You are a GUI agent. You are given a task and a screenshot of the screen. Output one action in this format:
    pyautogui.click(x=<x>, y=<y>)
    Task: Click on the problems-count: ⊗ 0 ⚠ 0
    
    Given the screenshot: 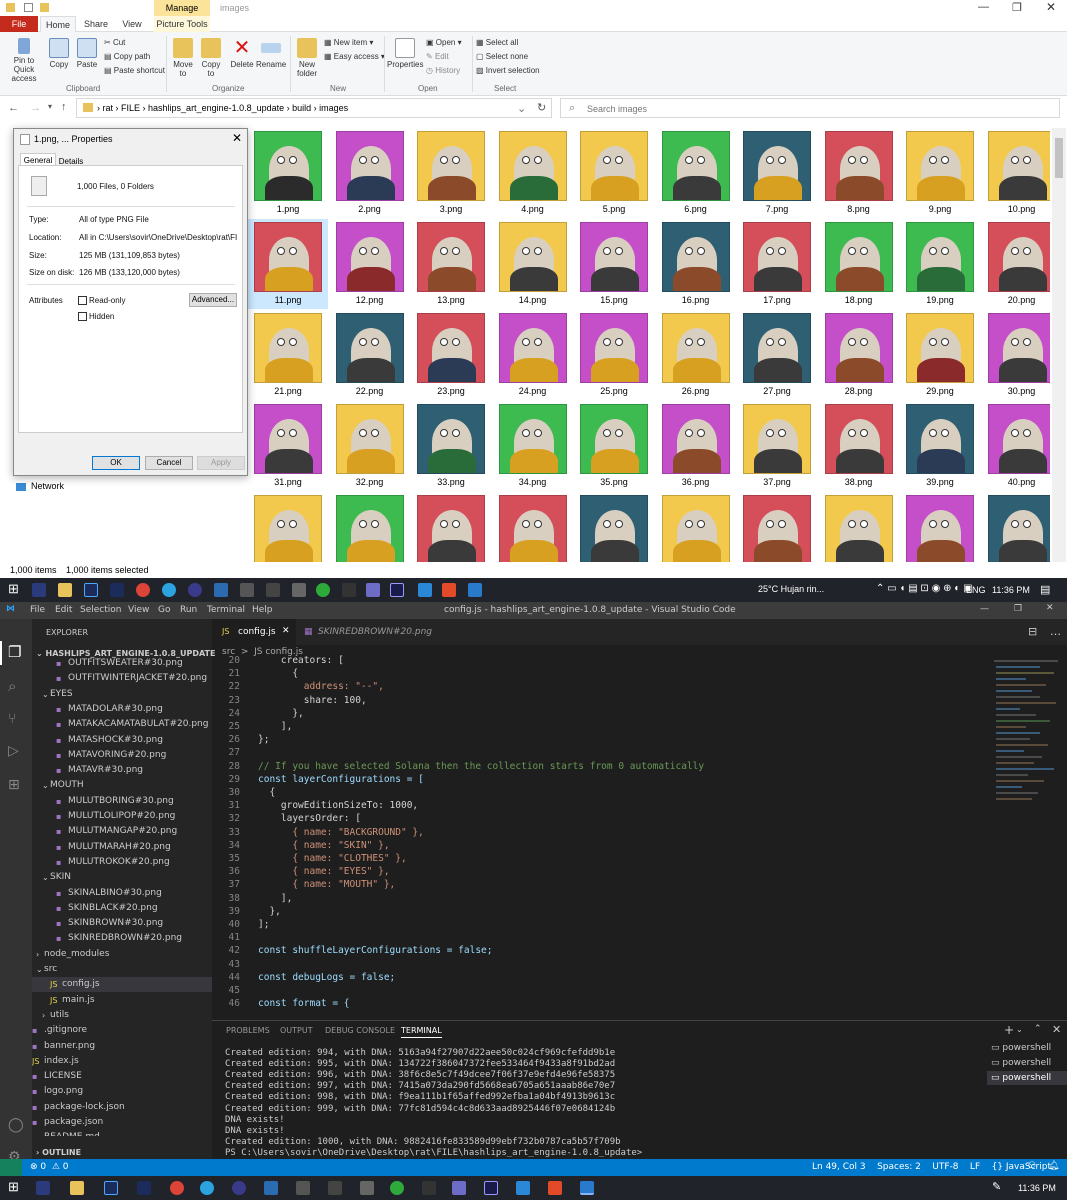 What is the action you would take?
    pyautogui.click(x=49, y=1167)
    